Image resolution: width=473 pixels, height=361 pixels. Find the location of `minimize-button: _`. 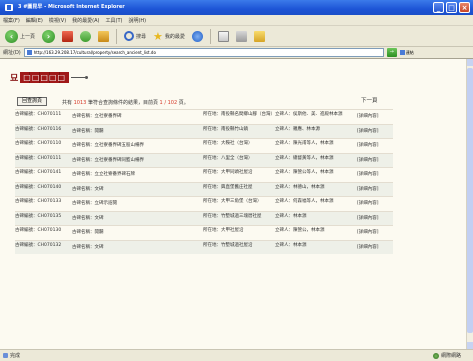

minimize-button: _ is located at coordinates (438, 7).